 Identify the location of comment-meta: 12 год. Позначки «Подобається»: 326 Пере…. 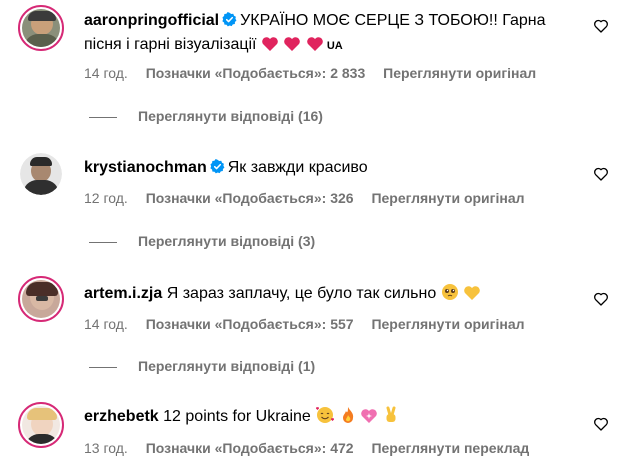
(311, 198).